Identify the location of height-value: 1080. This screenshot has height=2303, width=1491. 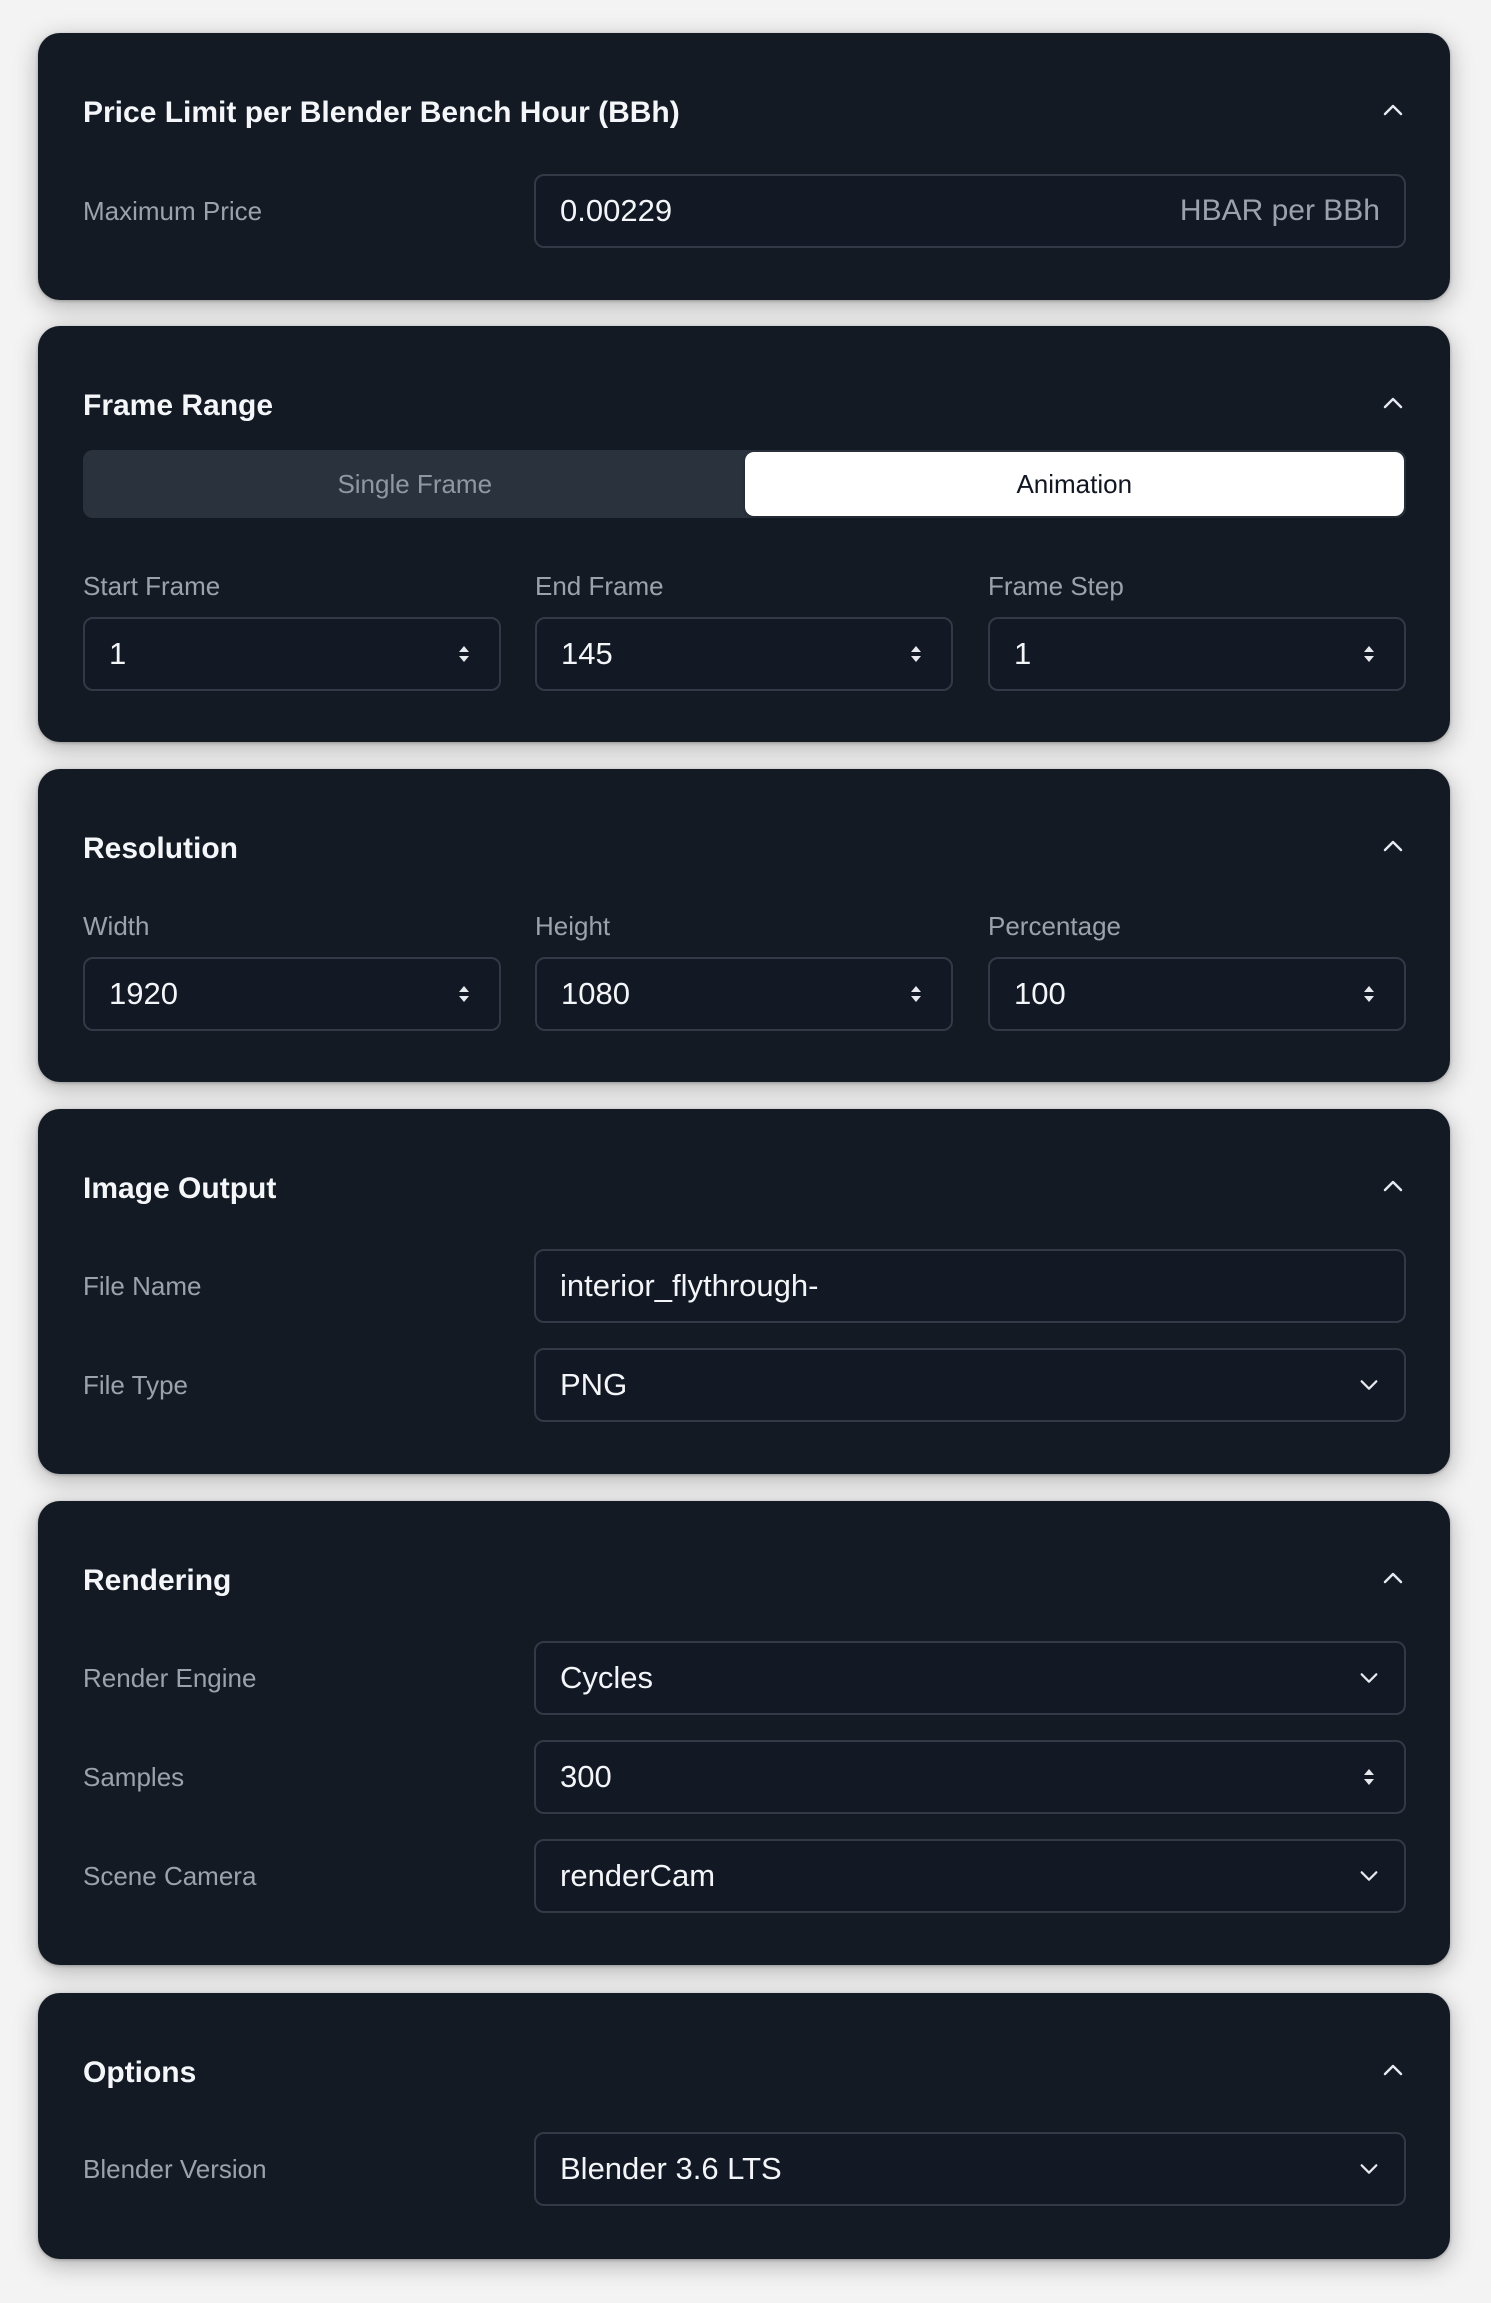
(733, 994).